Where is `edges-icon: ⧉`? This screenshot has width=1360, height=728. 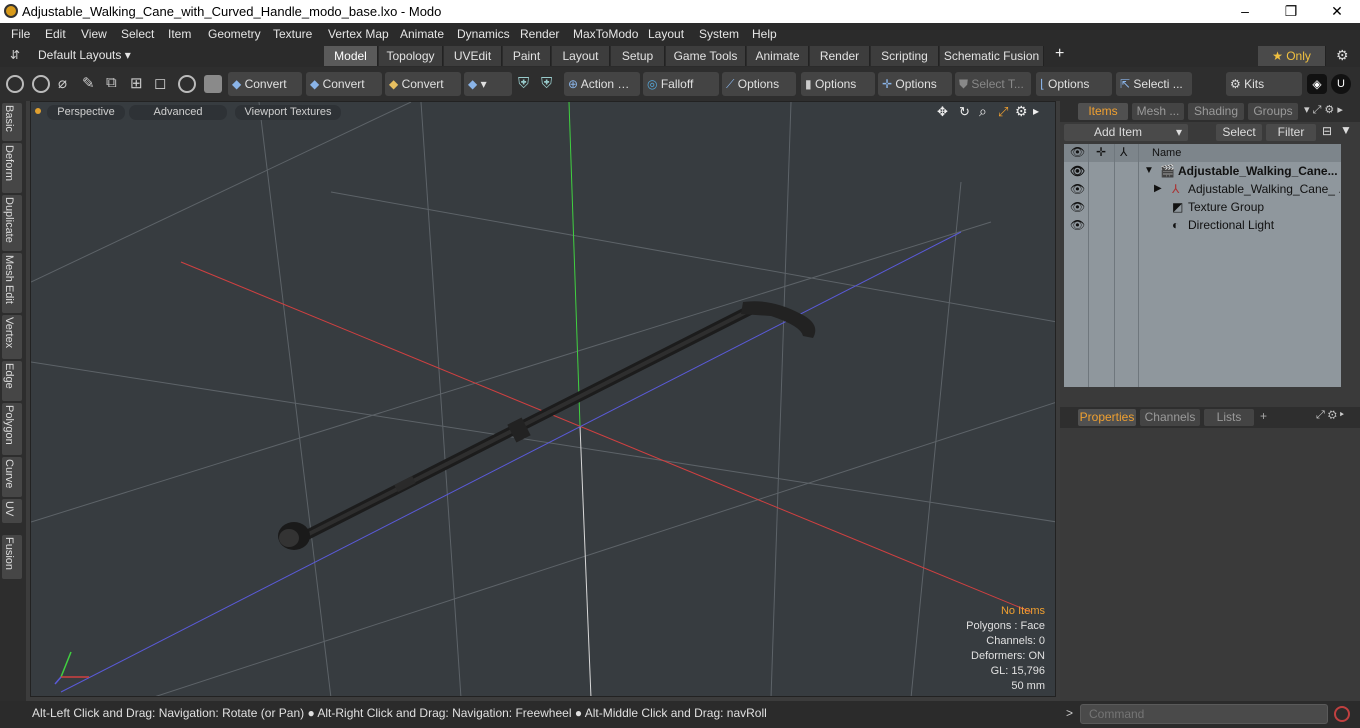
edges-icon: ⧉ is located at coordinates (111, 82).